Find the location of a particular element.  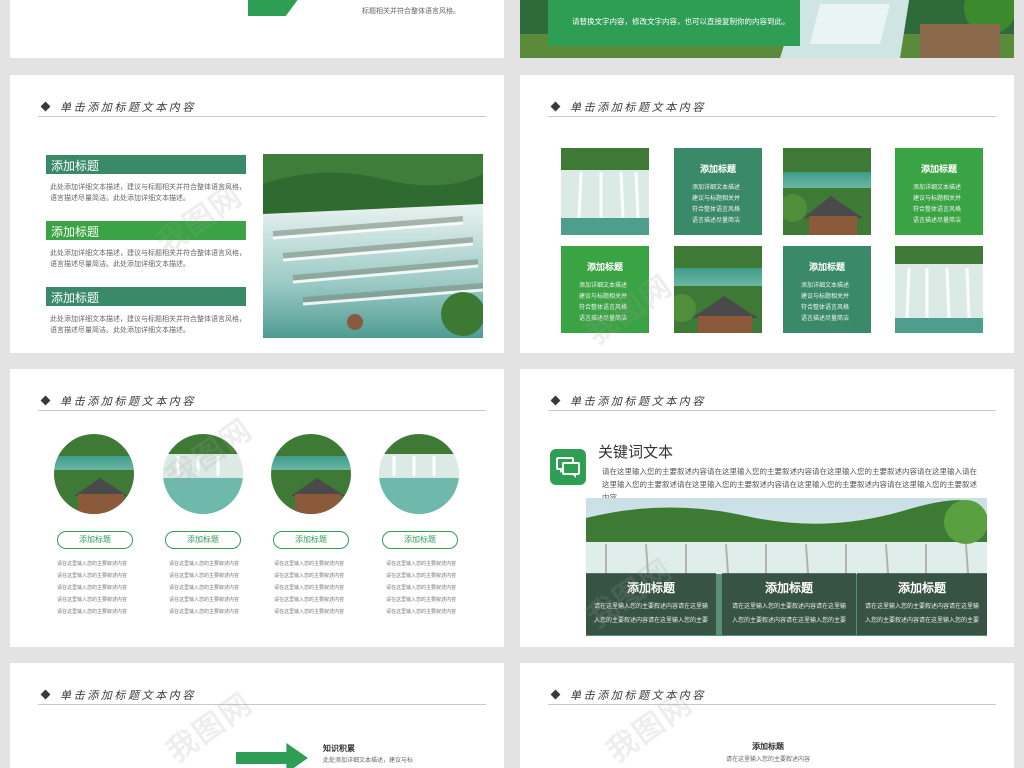

heading-3: 添加标题 is located at coordinates (75, 298).